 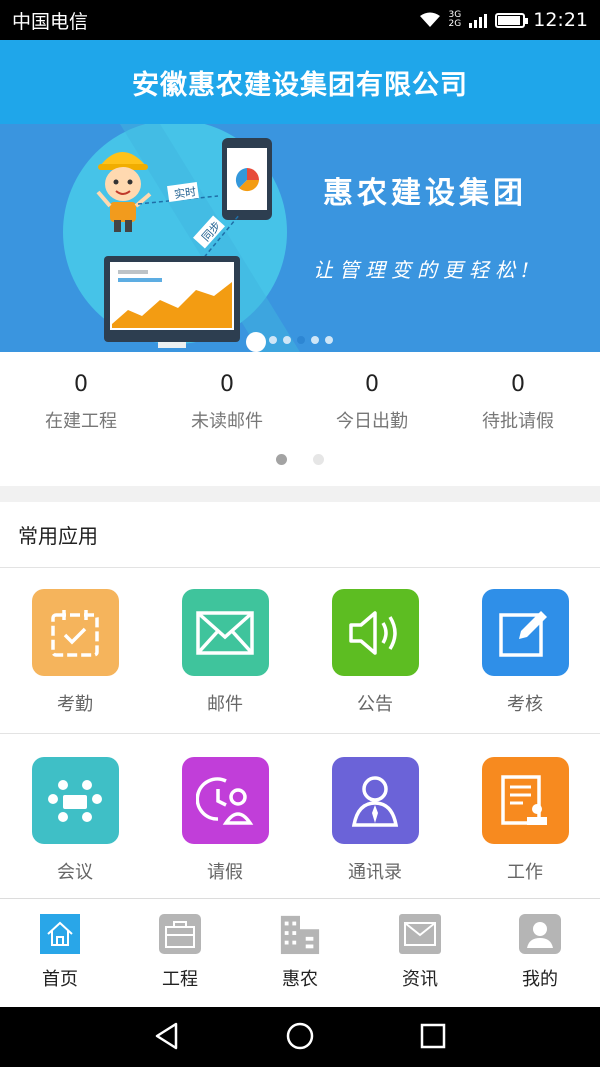 I want to click on app-label: 工作, so click(x=525, y=872).